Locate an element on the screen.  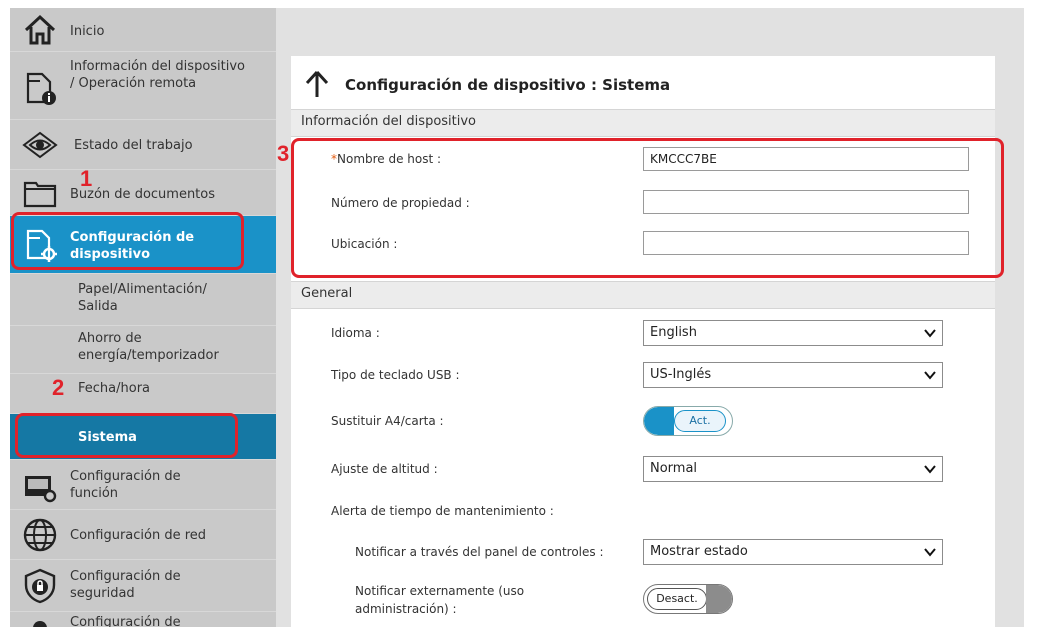
sidebar-item-label: Papel/Alimentación/ Salida is located at coordinates (142, 298).